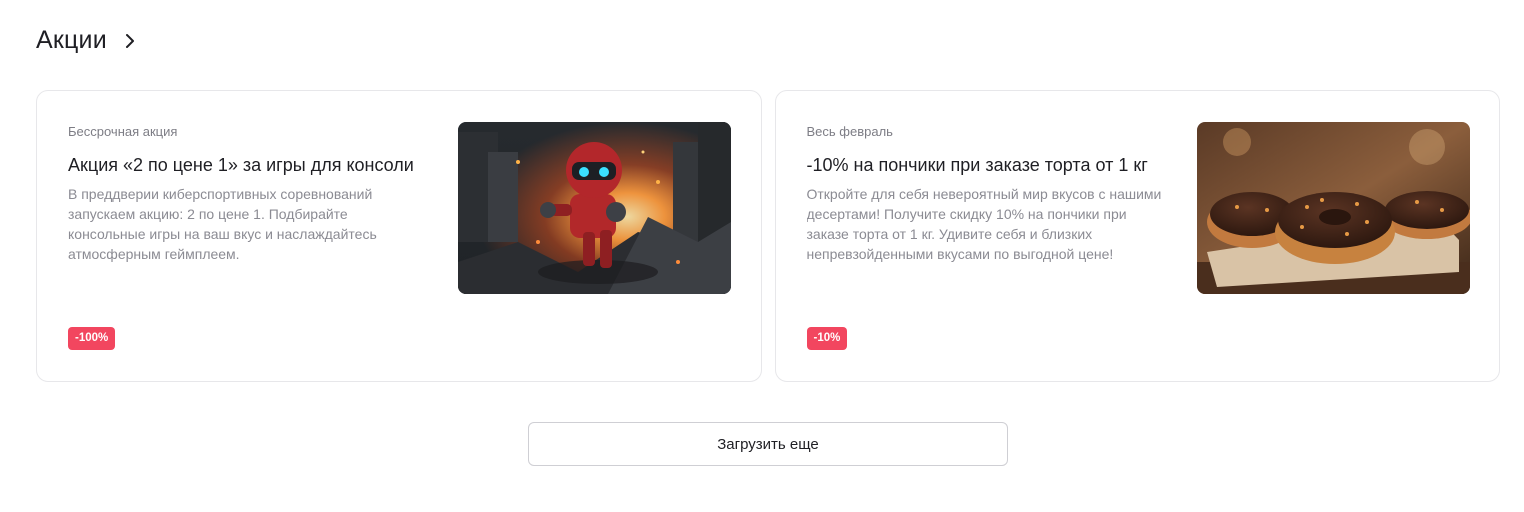 The image size is (1524, 512). Describe the element at coordinates (827, 338) in the screenshot. I see `discount-badge: -10%` at that location.